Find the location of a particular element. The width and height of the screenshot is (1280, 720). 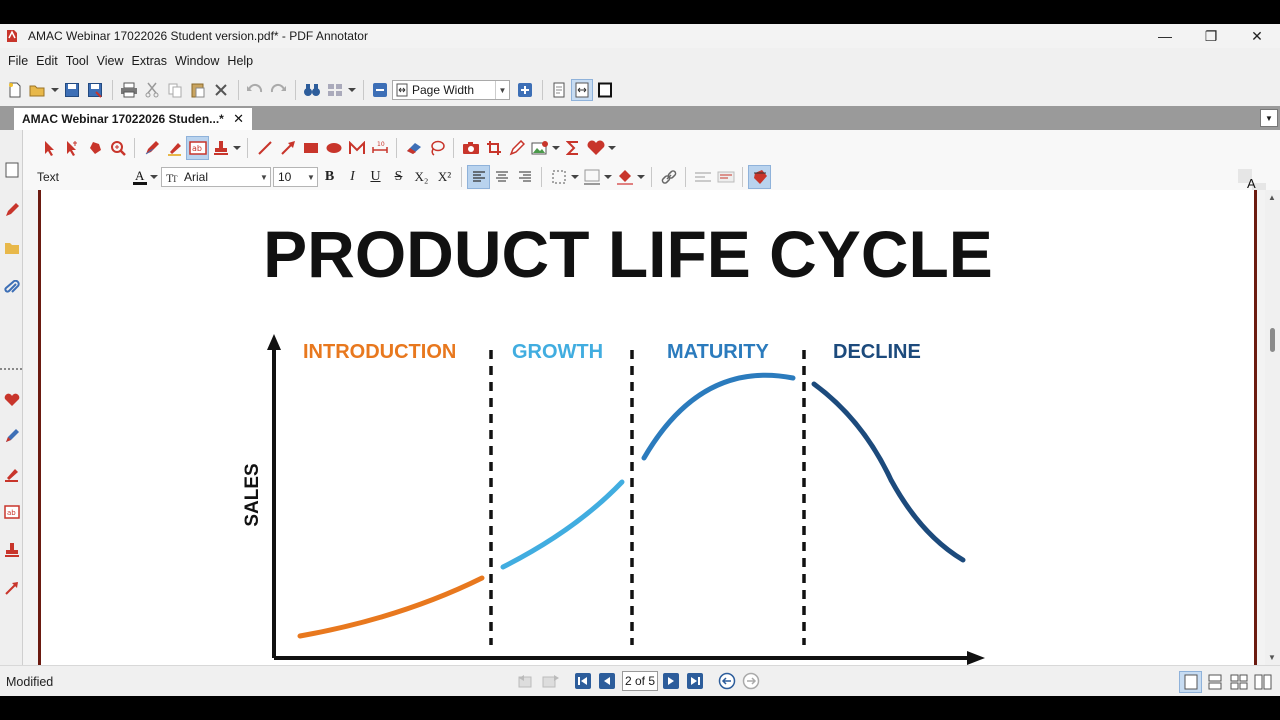

text-style-icon is located at coordinates (725, 177).